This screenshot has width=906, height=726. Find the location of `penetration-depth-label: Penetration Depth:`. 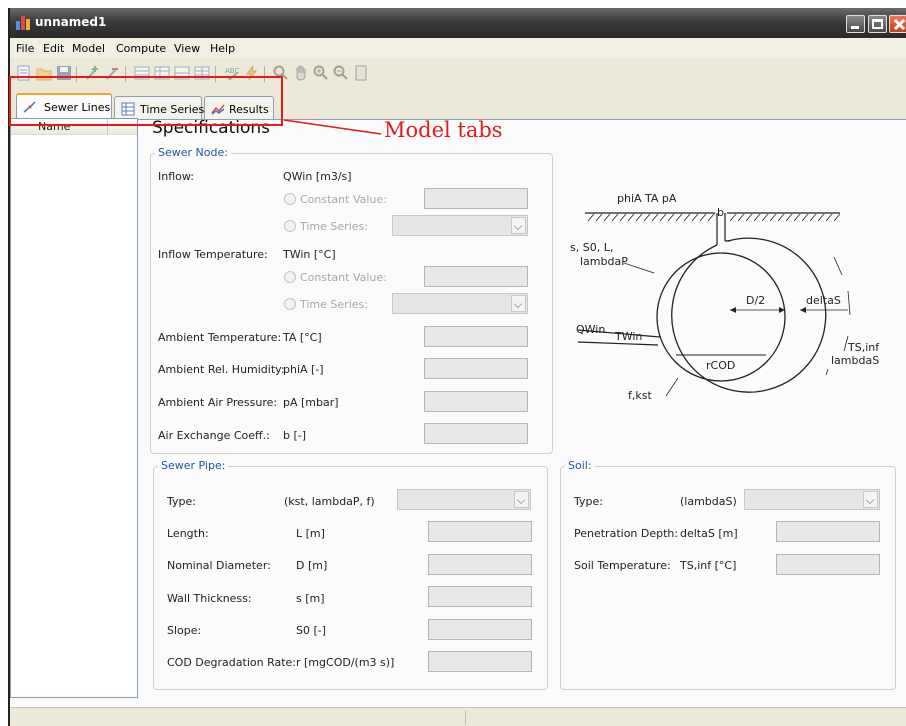

penetration-depth-label: Penetration Depth: is located at coordinates (626, 533).